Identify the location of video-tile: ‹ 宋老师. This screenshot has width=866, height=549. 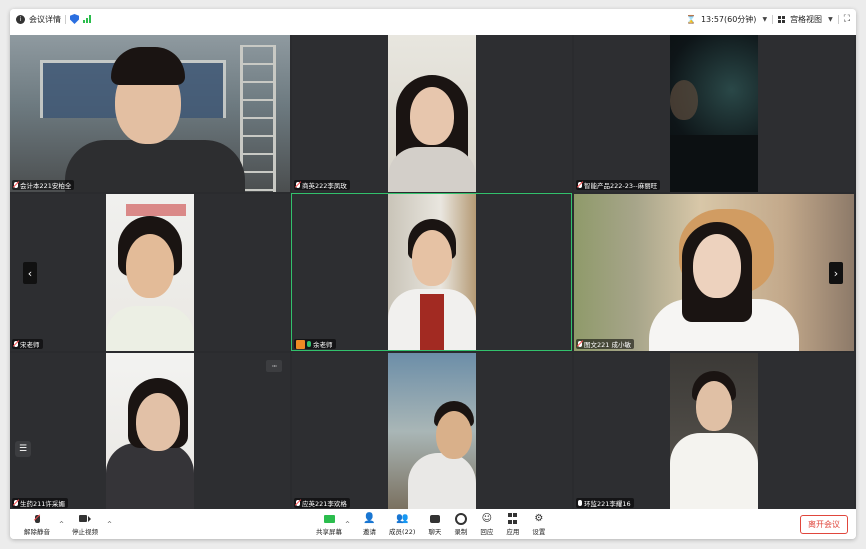
(150, 272).